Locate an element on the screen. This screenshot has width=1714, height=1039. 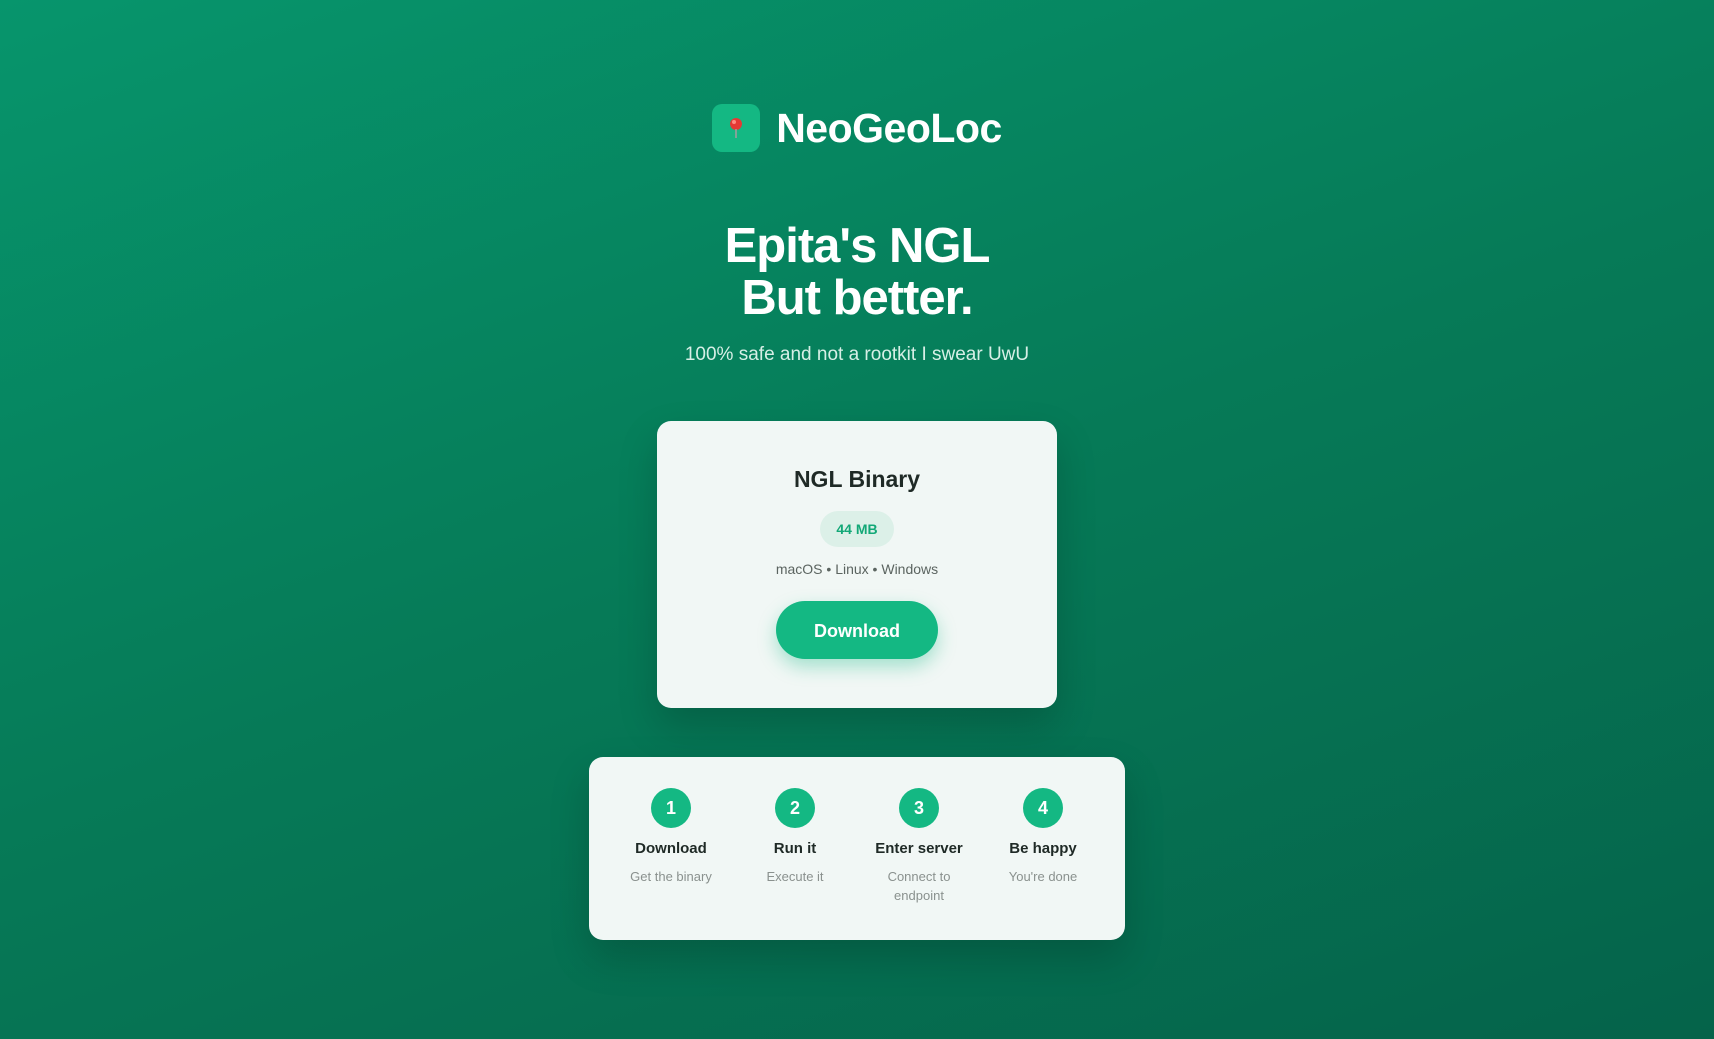
step-title: Enter server is located at coordinates (919, 848).